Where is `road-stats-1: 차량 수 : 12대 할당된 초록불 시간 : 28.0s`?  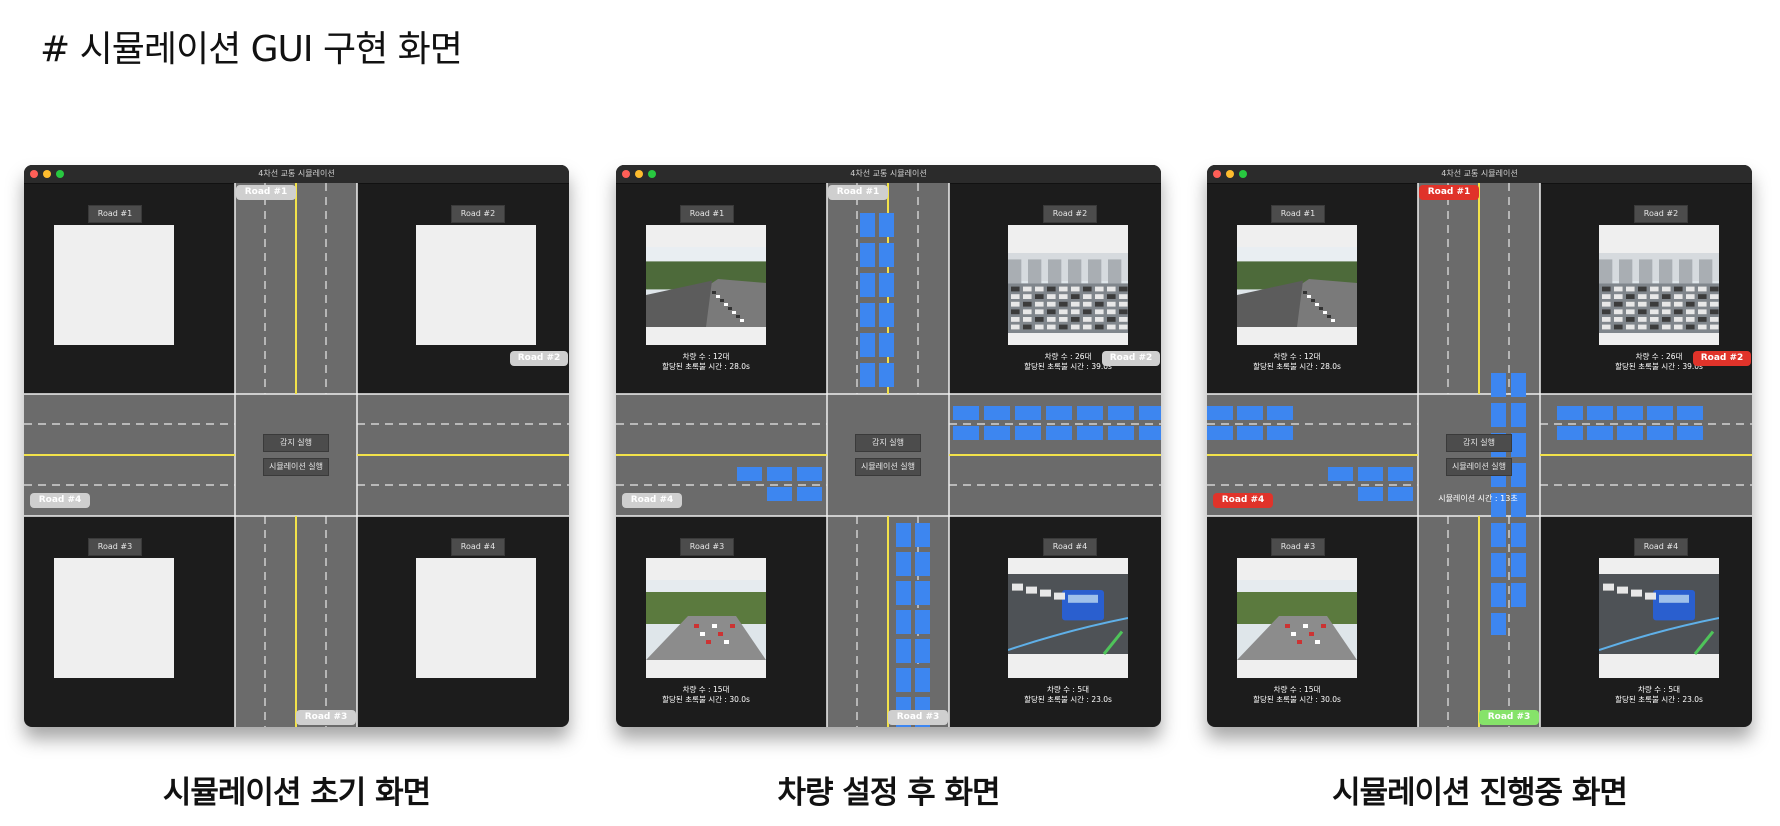
road-stats-1: 차량 수 : 12대 할당된 초록불 시간 : 28.0s is located at coordinates (706, 362).